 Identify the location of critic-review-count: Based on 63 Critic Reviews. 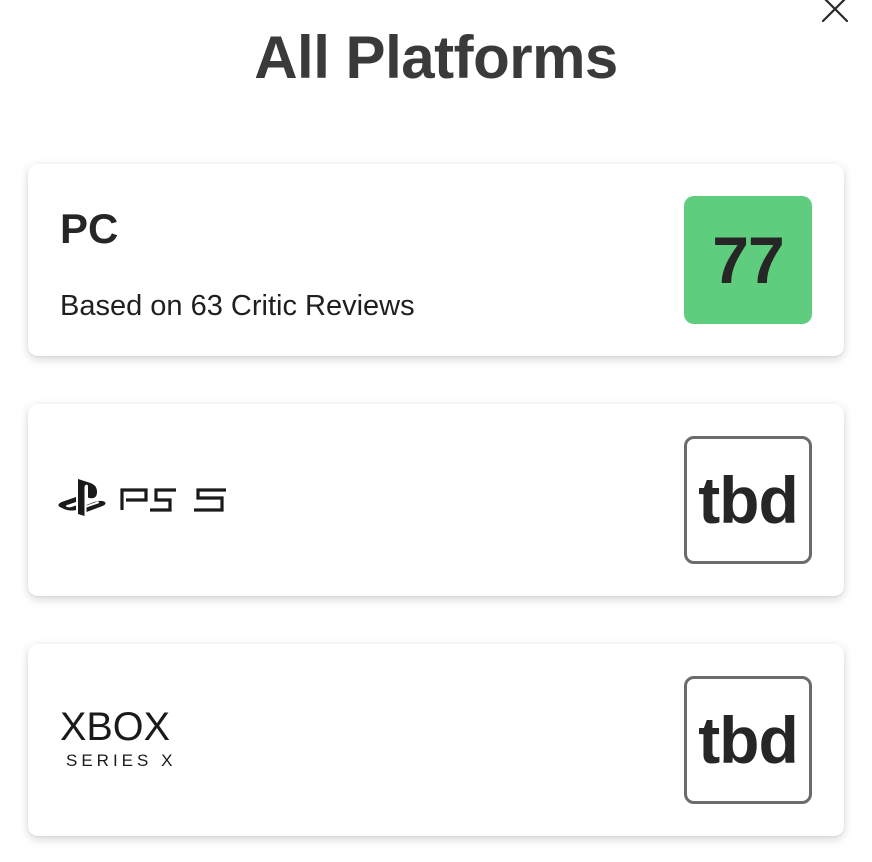
(237, 306).